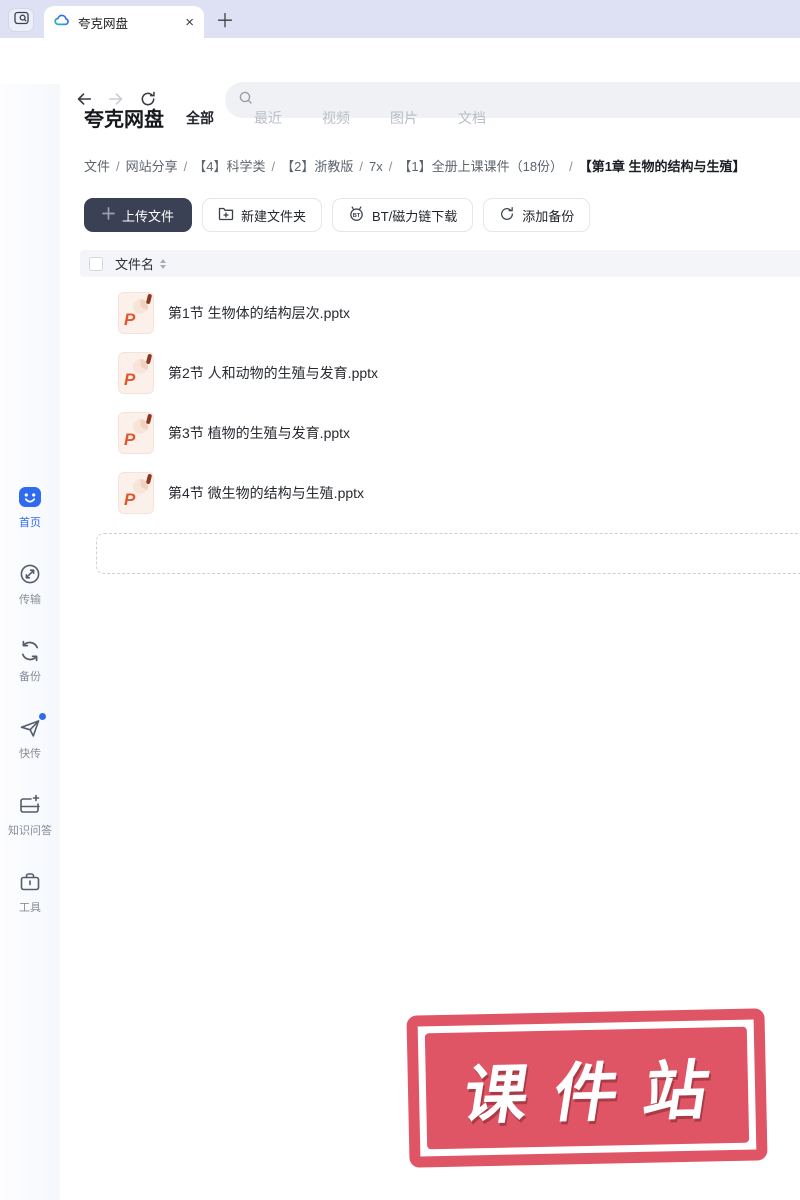 Image resolution: width=800 pixels, height=1200 pixels. I want to click on bt-download-label: BT/磁力链下载, so click(415, 216).